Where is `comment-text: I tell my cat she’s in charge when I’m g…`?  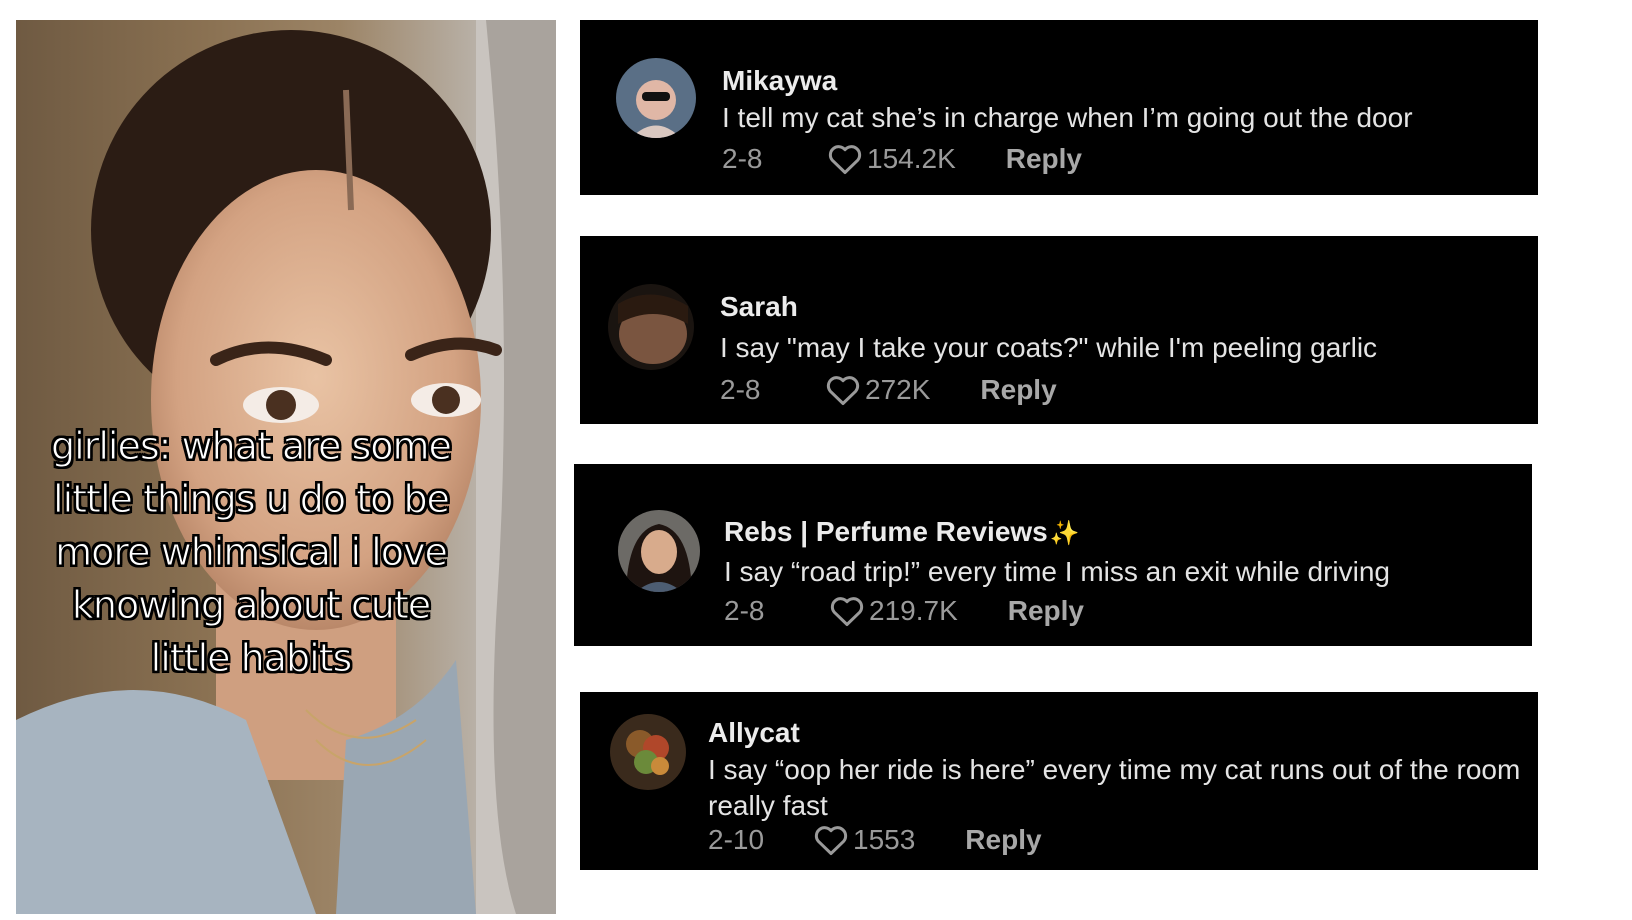
comment-text: I tell my cat she’s in charge when I’m g… is located at coordinates (1067, 117).